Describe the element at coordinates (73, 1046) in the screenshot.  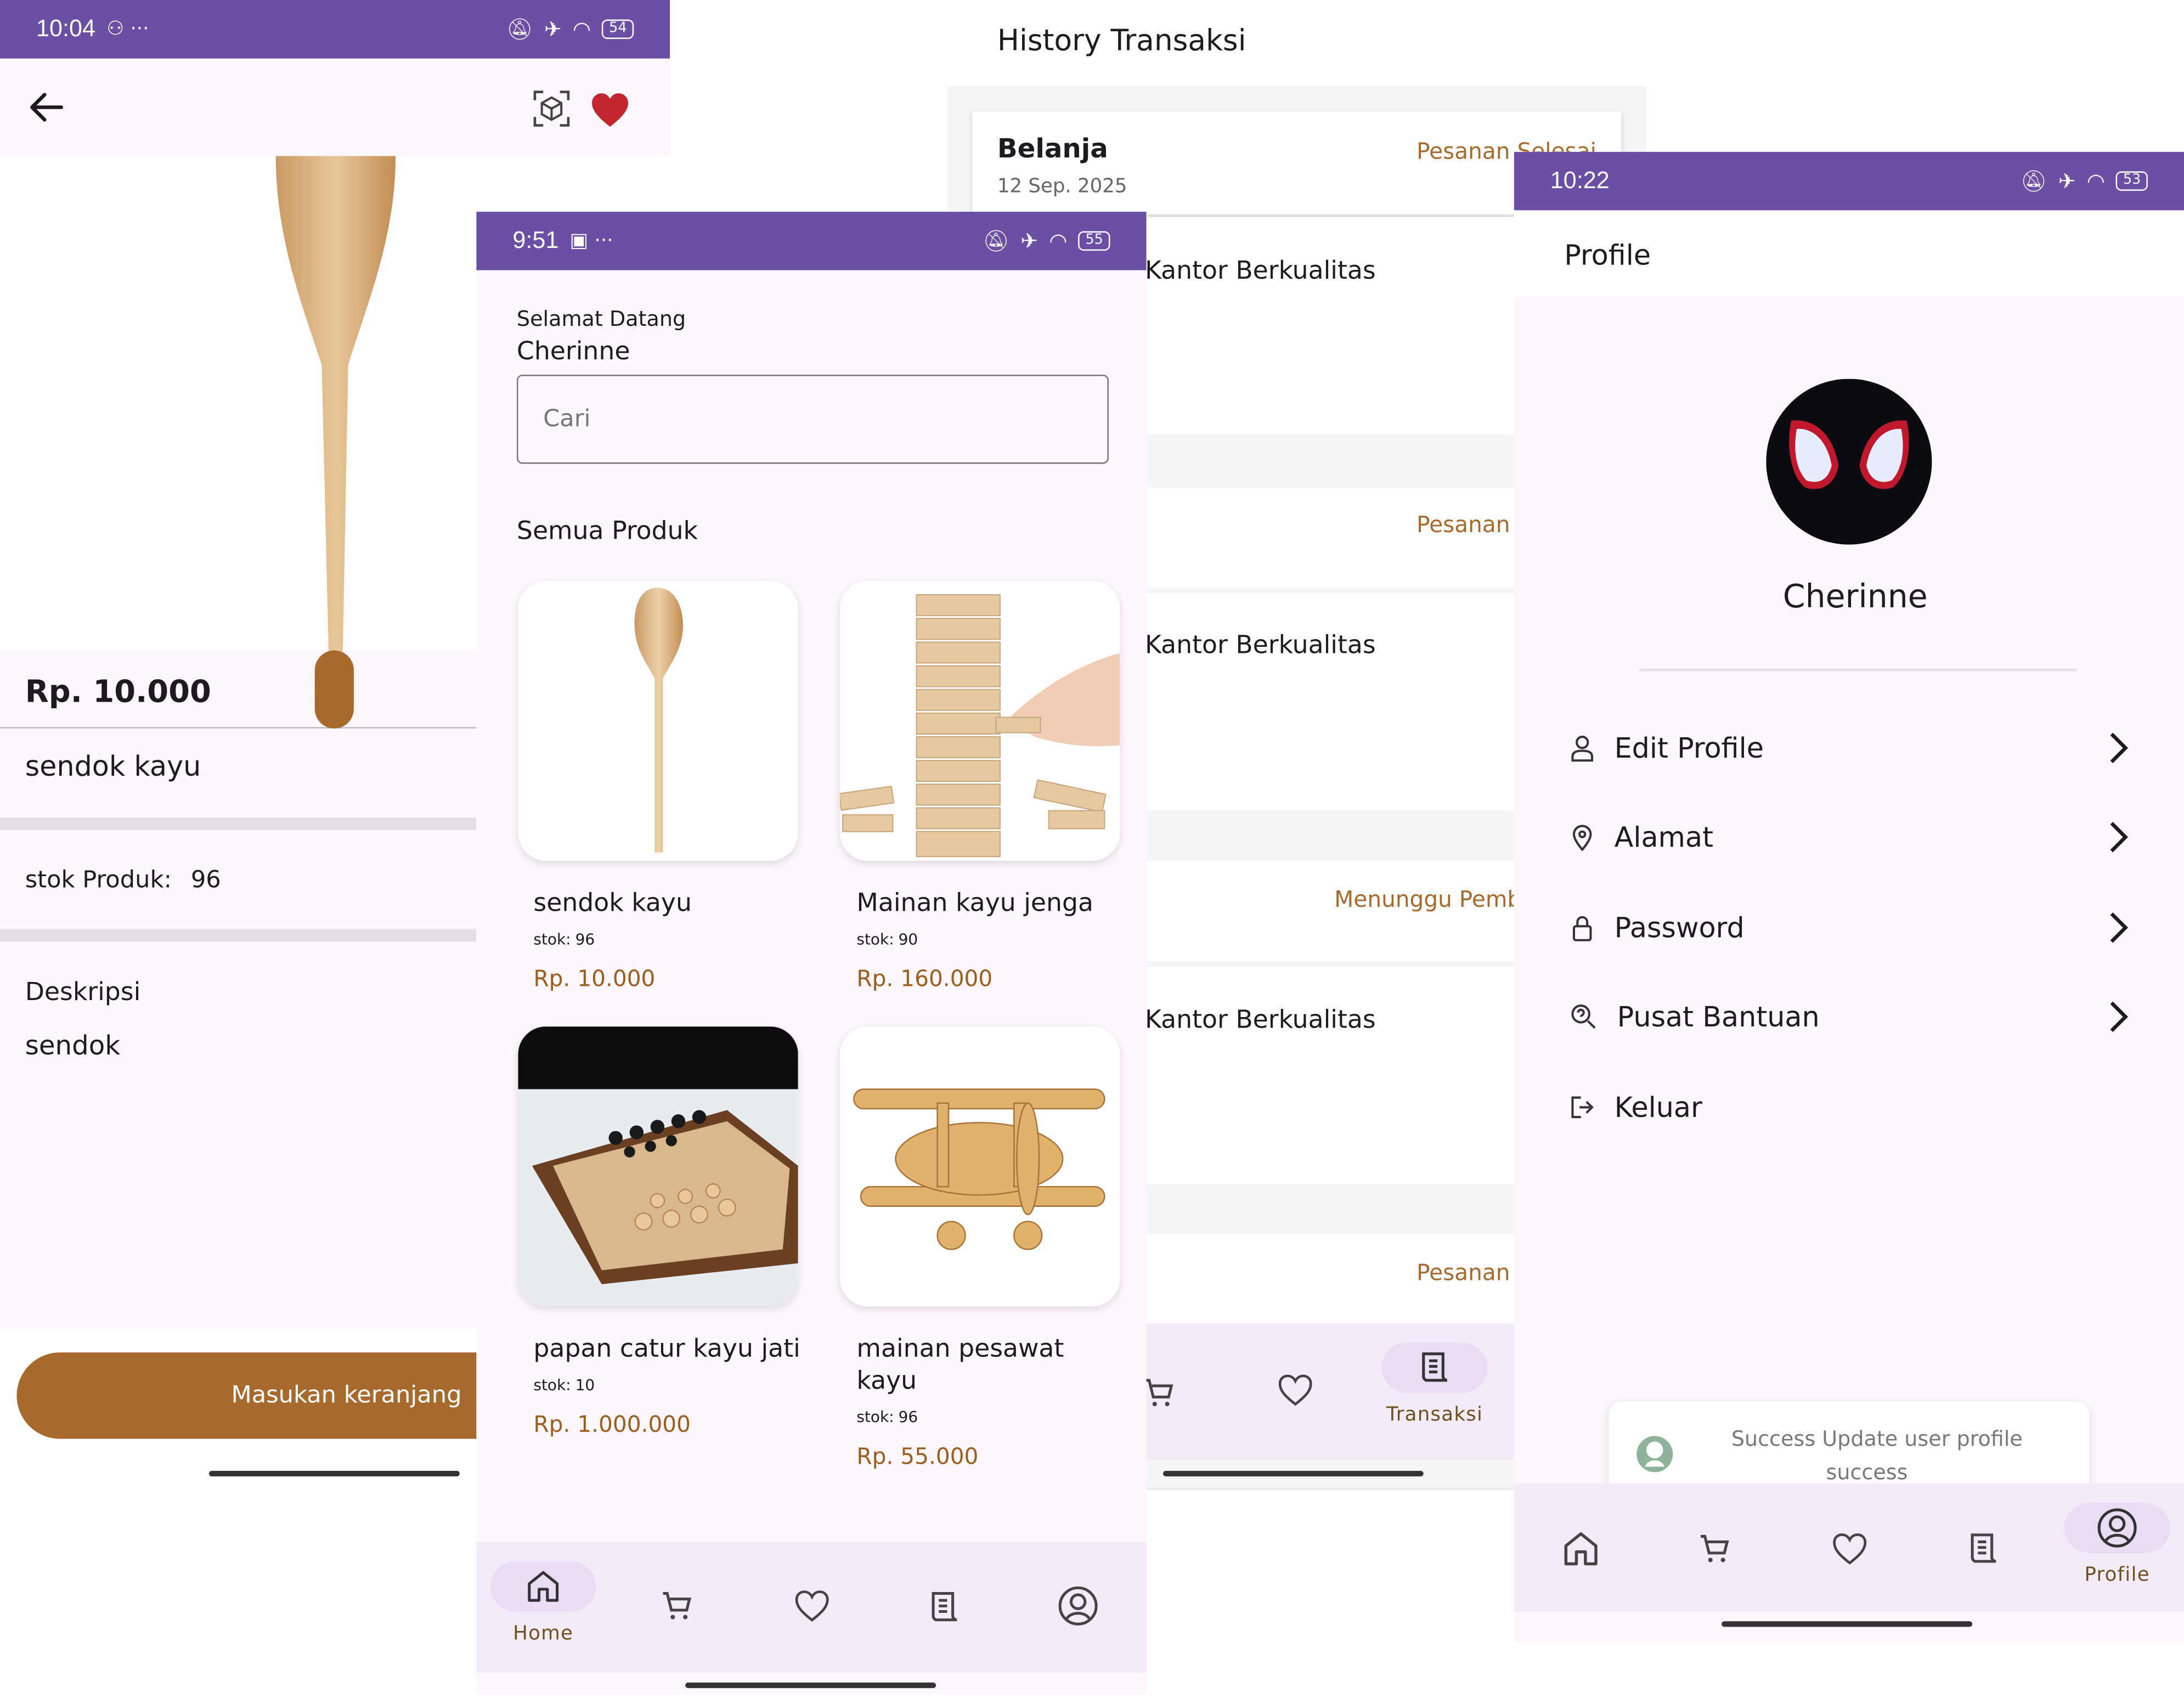
I see `description-value: sendok` at that location.